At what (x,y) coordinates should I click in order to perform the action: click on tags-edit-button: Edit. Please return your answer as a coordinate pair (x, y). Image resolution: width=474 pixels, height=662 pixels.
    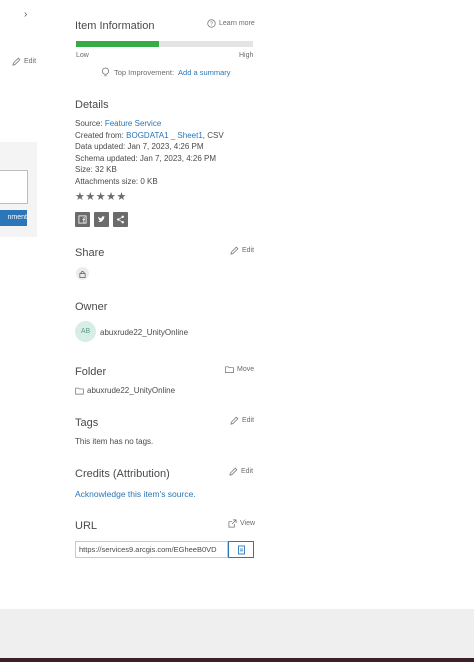
    Looking at the image, I should click on (242, 420).